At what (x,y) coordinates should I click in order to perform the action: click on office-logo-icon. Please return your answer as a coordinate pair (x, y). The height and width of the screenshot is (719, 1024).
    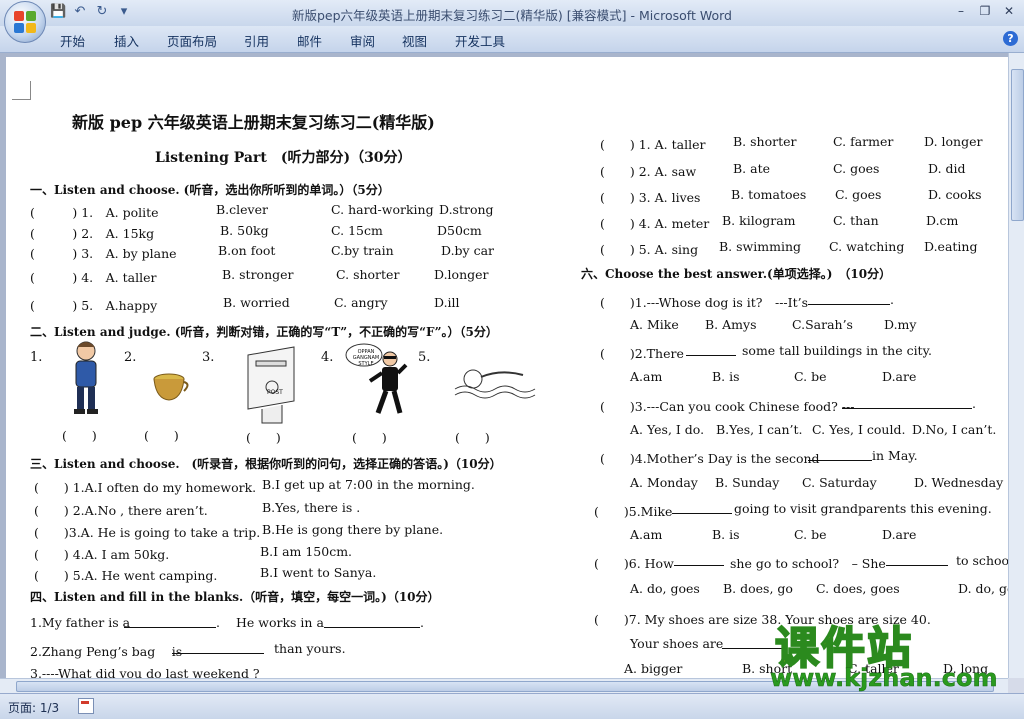
    Looking at the image, I should click on (25, 22).